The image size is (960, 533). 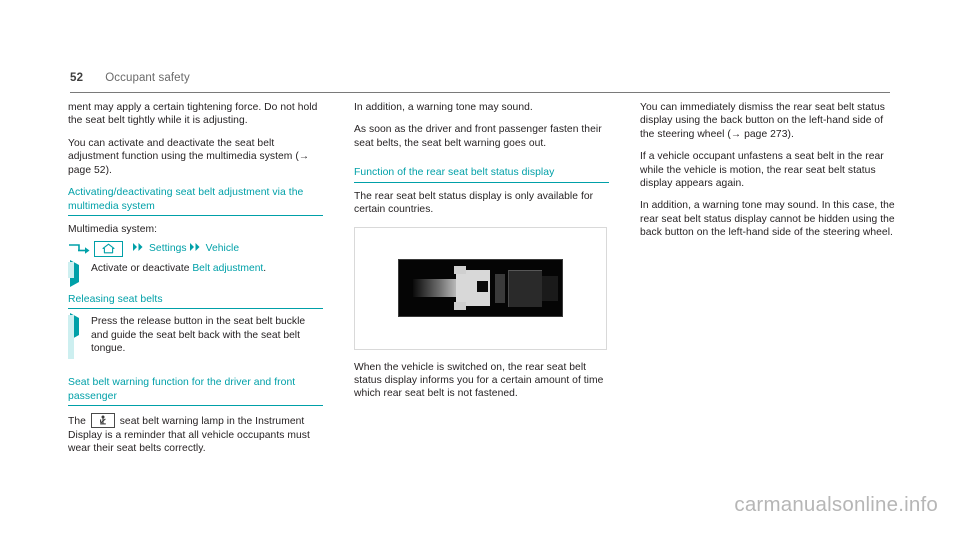 I want to click on step-side-bar, so click(x=71, y=269).